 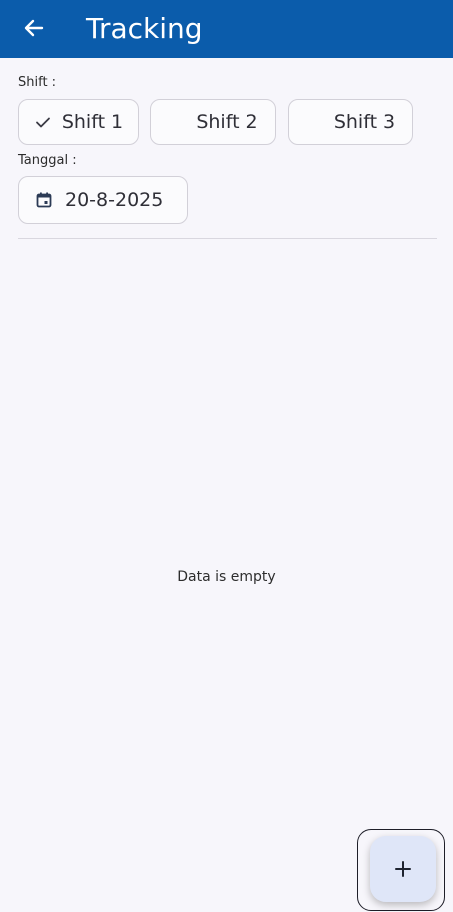 I want to click on divider, so click(x=227, y=238).